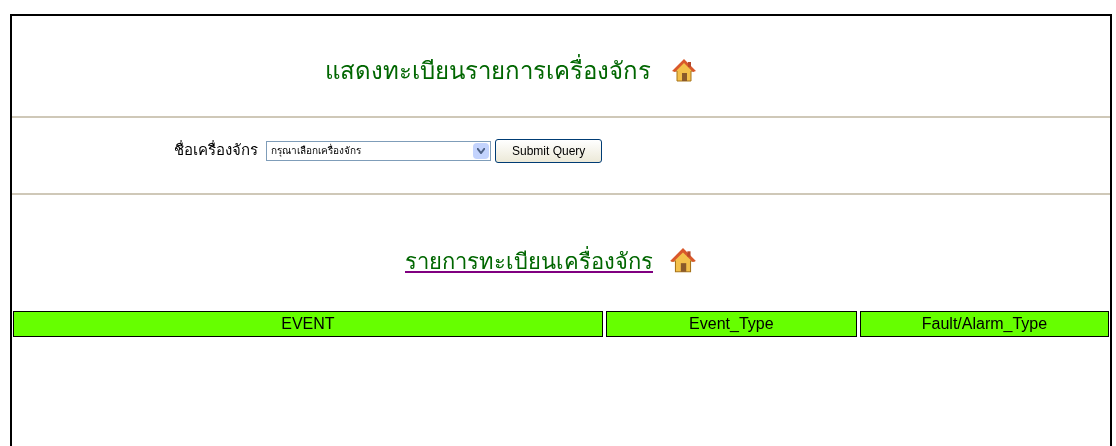 This screenshot has width=1116, height=446. I want to click on submit-button: Submit Query, so click(549, 150).